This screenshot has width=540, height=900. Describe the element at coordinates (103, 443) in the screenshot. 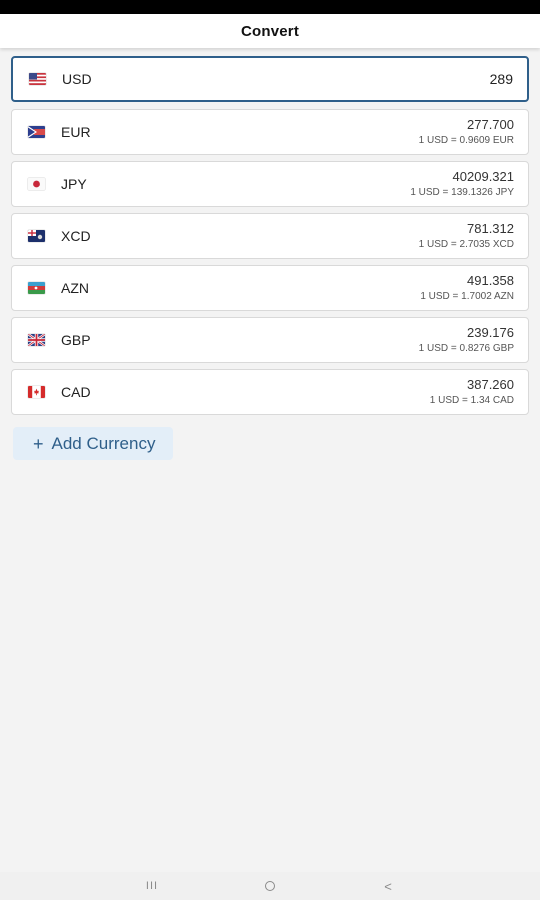

I see `add-currency-label: Add Currency` at that location.